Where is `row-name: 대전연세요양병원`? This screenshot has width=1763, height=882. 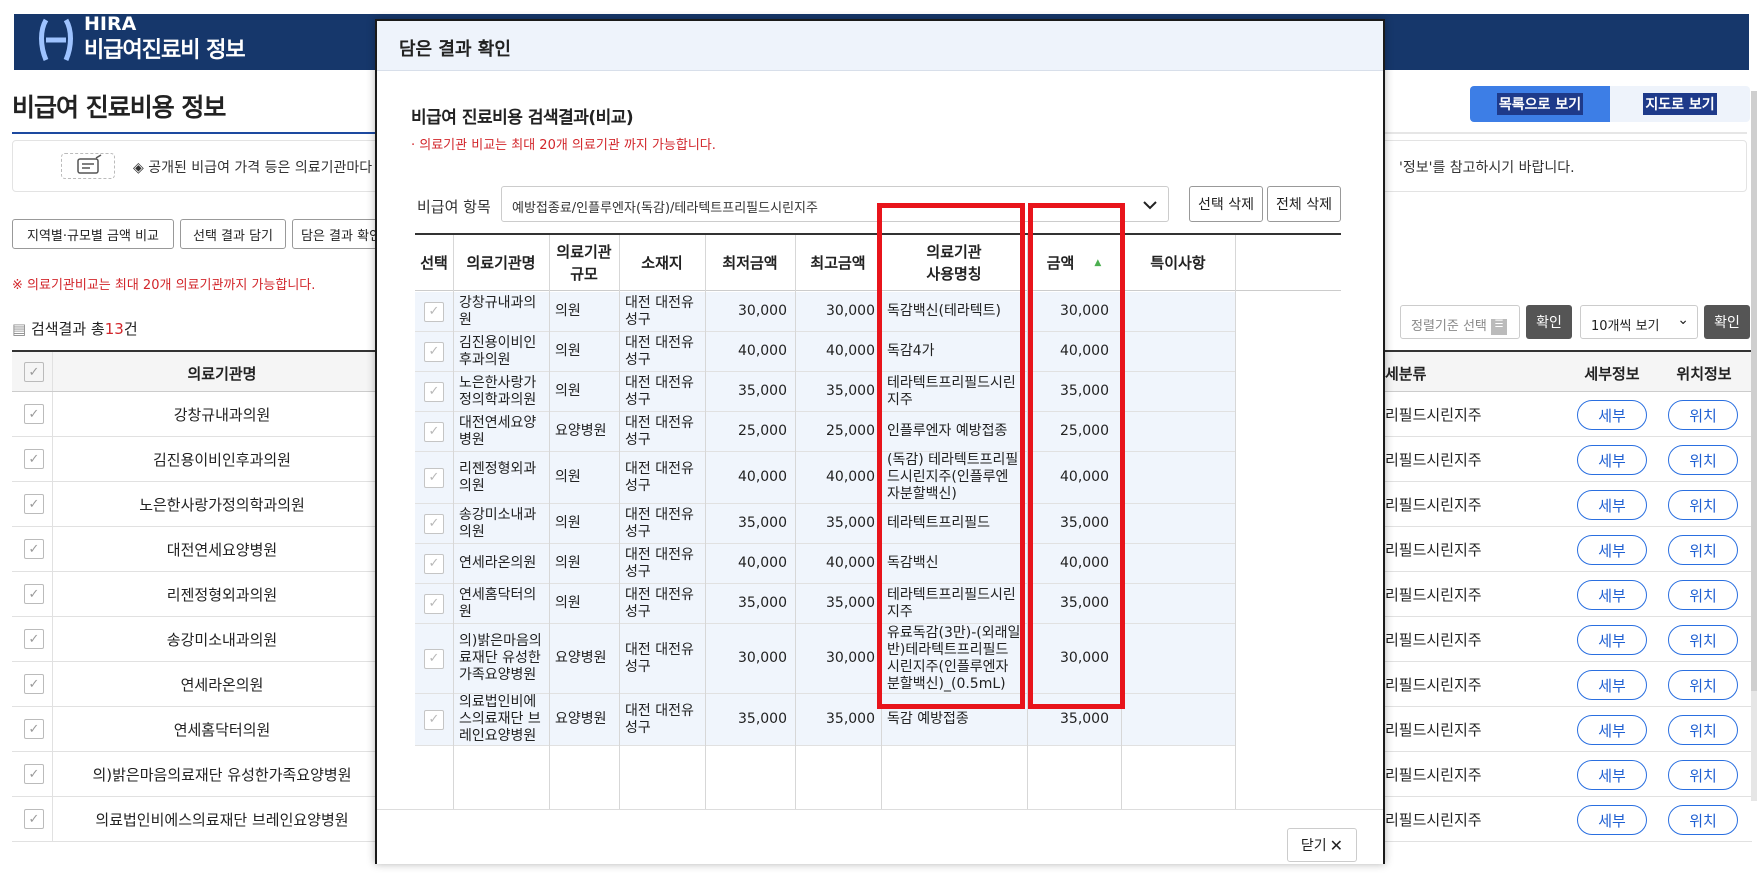
row-name: 대전연세요양병원 is located at coordinates (222, 550).